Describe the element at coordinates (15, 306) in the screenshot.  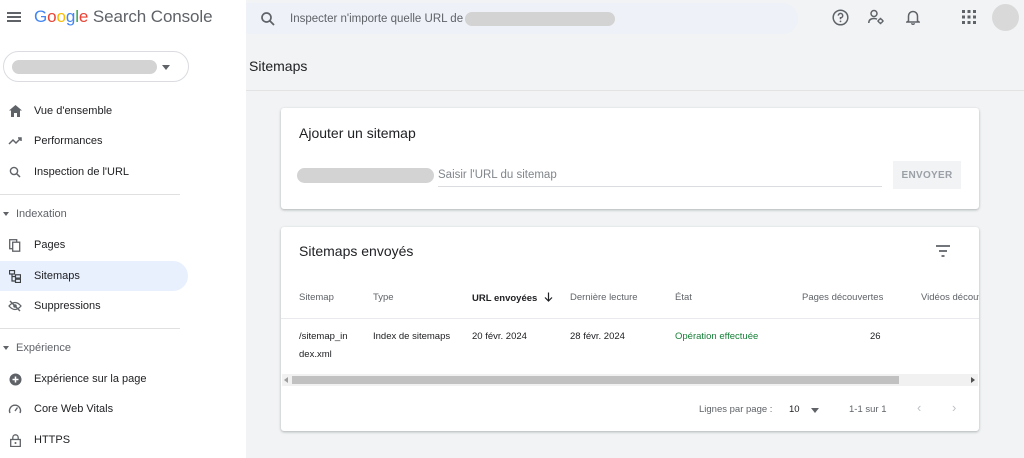
I see `visibility-off-icon` at that location.